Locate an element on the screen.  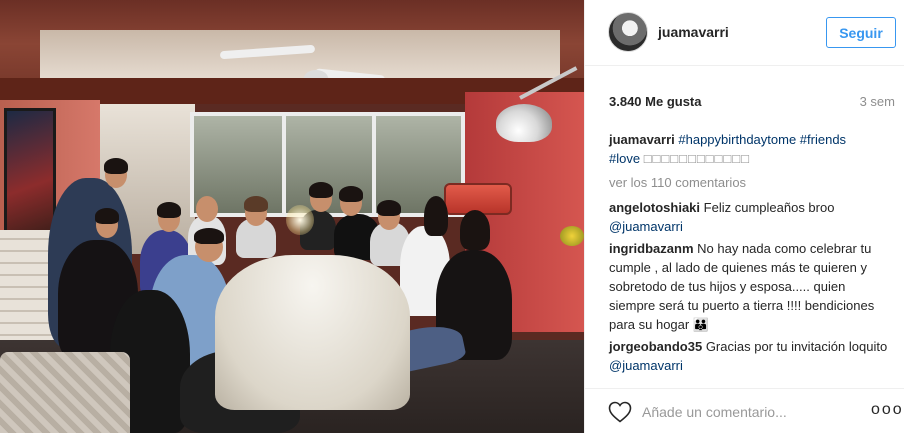
comment-text: Gracias por tu invitación loquito is located at coordinates (796, 346).